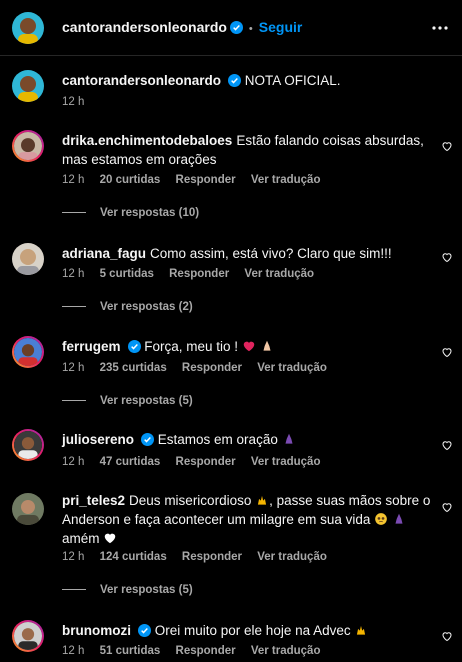  What do you see at coordinates (191, 346) in the screenshot?
I see `comment-body: Força, meu tio !` at bounding box center [191, 346].